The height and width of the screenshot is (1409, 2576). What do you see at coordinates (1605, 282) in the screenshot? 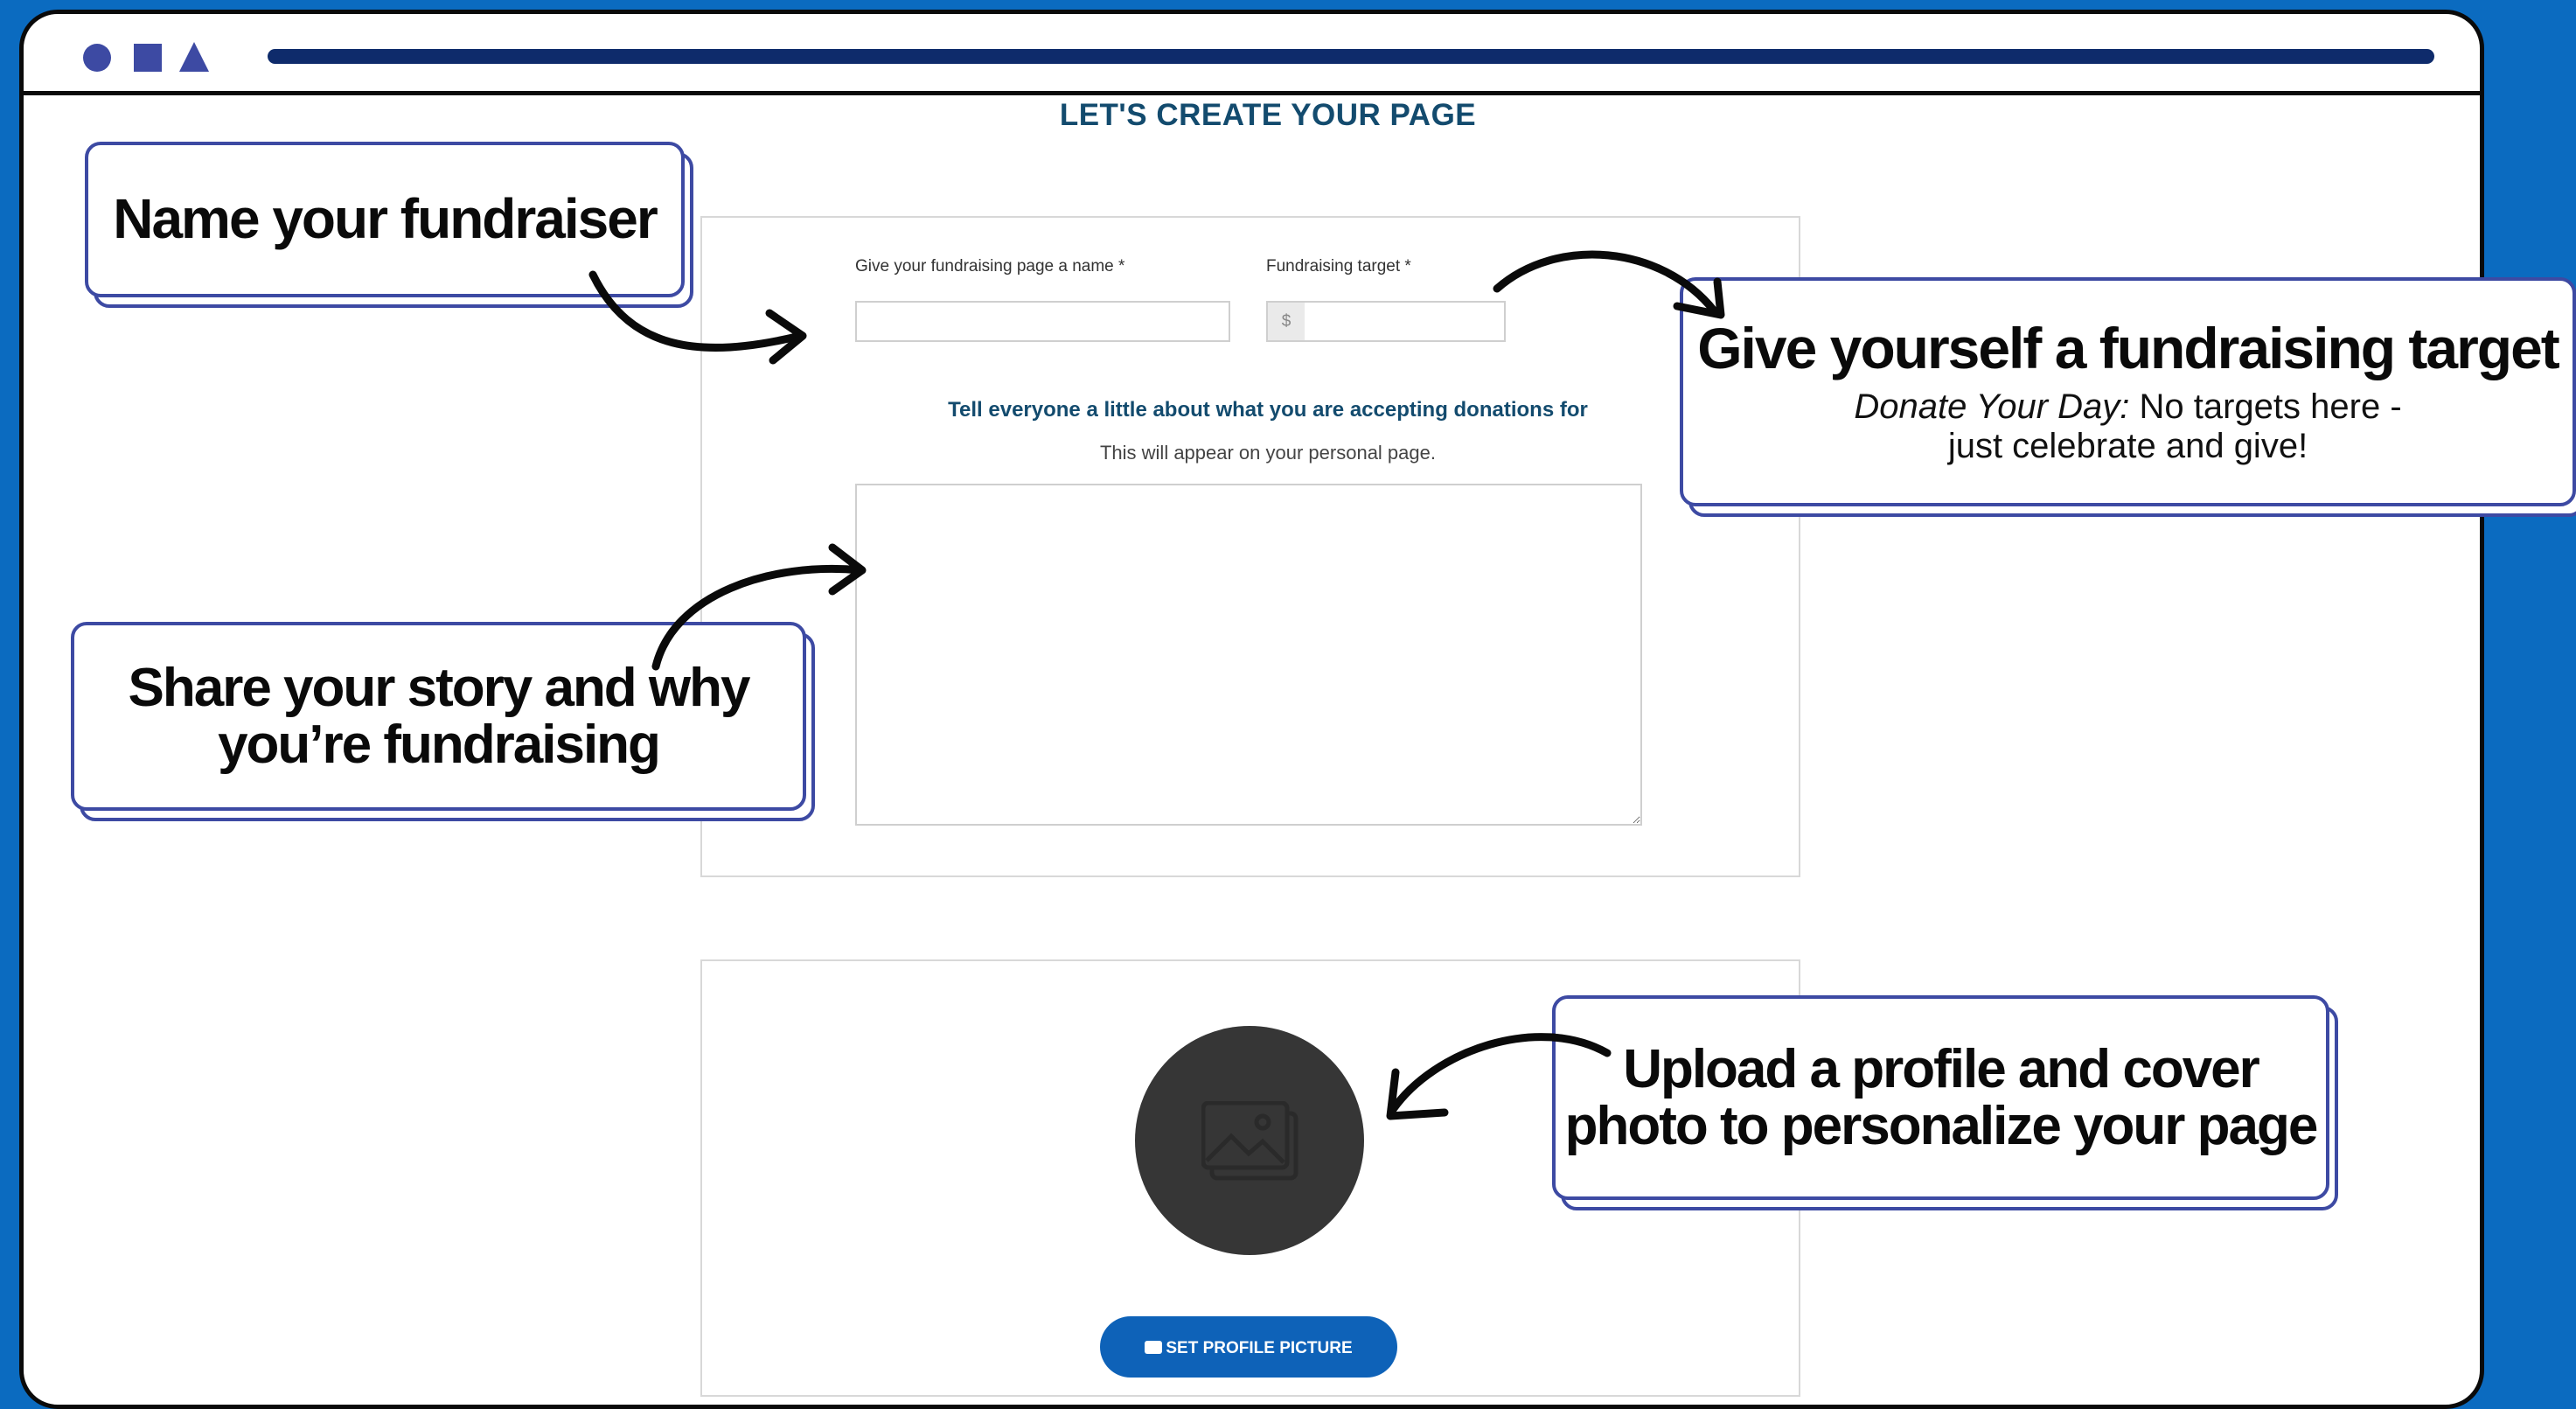
I see `arrow-to-target-input` at bounding box center [1605, 282].